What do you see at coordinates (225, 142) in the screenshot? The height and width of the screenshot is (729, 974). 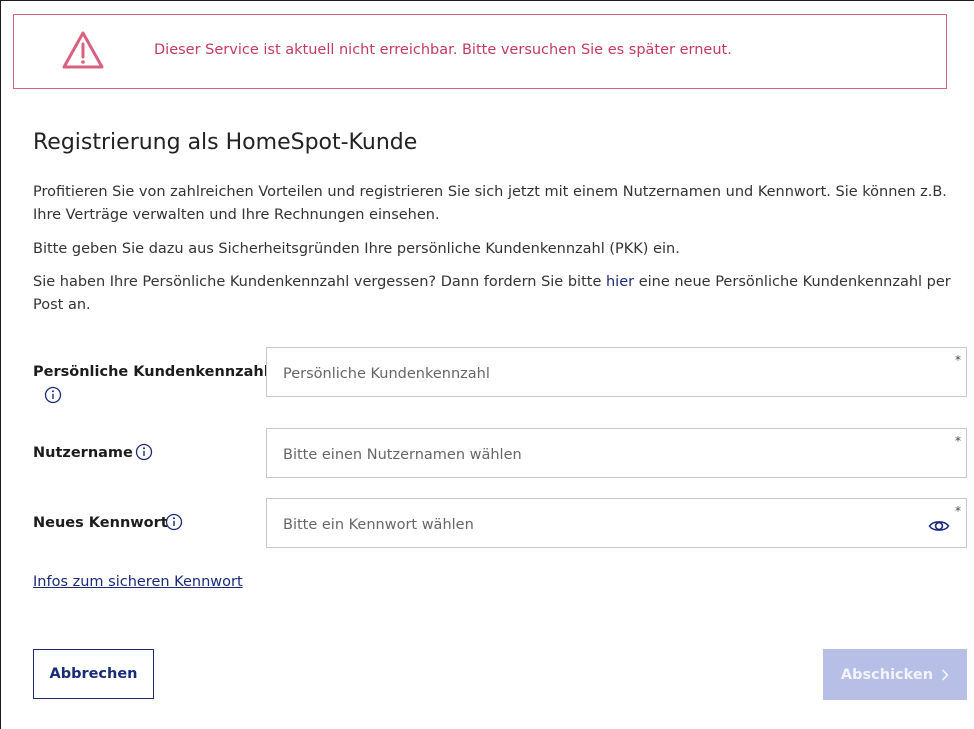 I see `page-title: Registrierung als HomeSpot-Kunde` at bounding box center [225, 142].